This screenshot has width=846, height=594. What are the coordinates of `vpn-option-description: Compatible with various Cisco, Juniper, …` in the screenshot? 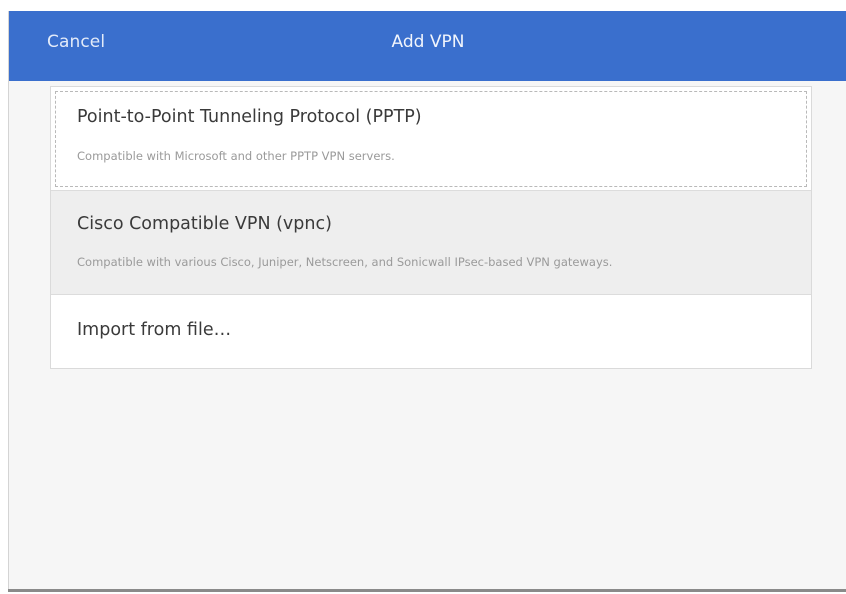 It's located at (345, 262).